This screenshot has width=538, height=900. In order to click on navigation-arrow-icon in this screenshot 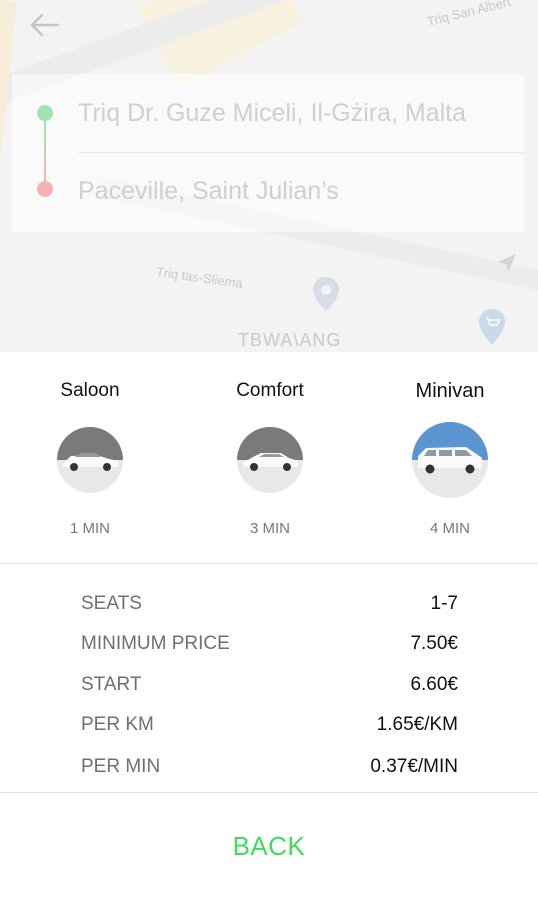, I will do `click(507, 263)`.